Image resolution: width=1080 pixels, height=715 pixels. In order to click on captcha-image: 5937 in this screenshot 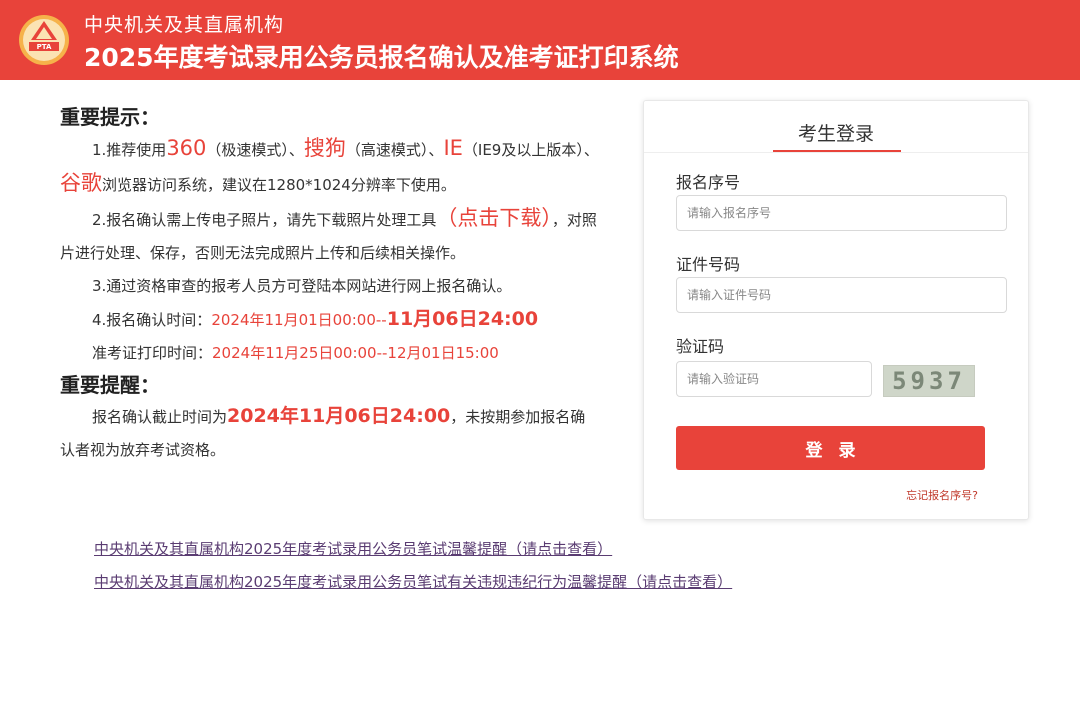, I will do `click(929, 381)`.